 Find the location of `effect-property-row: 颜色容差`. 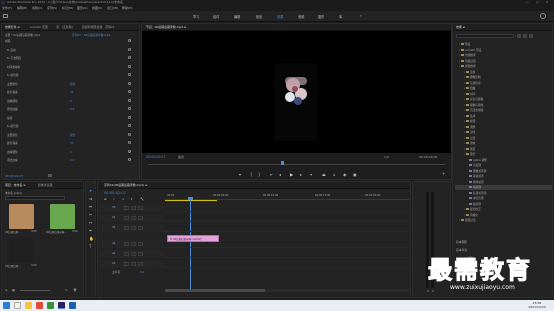

effect-property-row: 颜色容差 is located at coordinates (12, 143).